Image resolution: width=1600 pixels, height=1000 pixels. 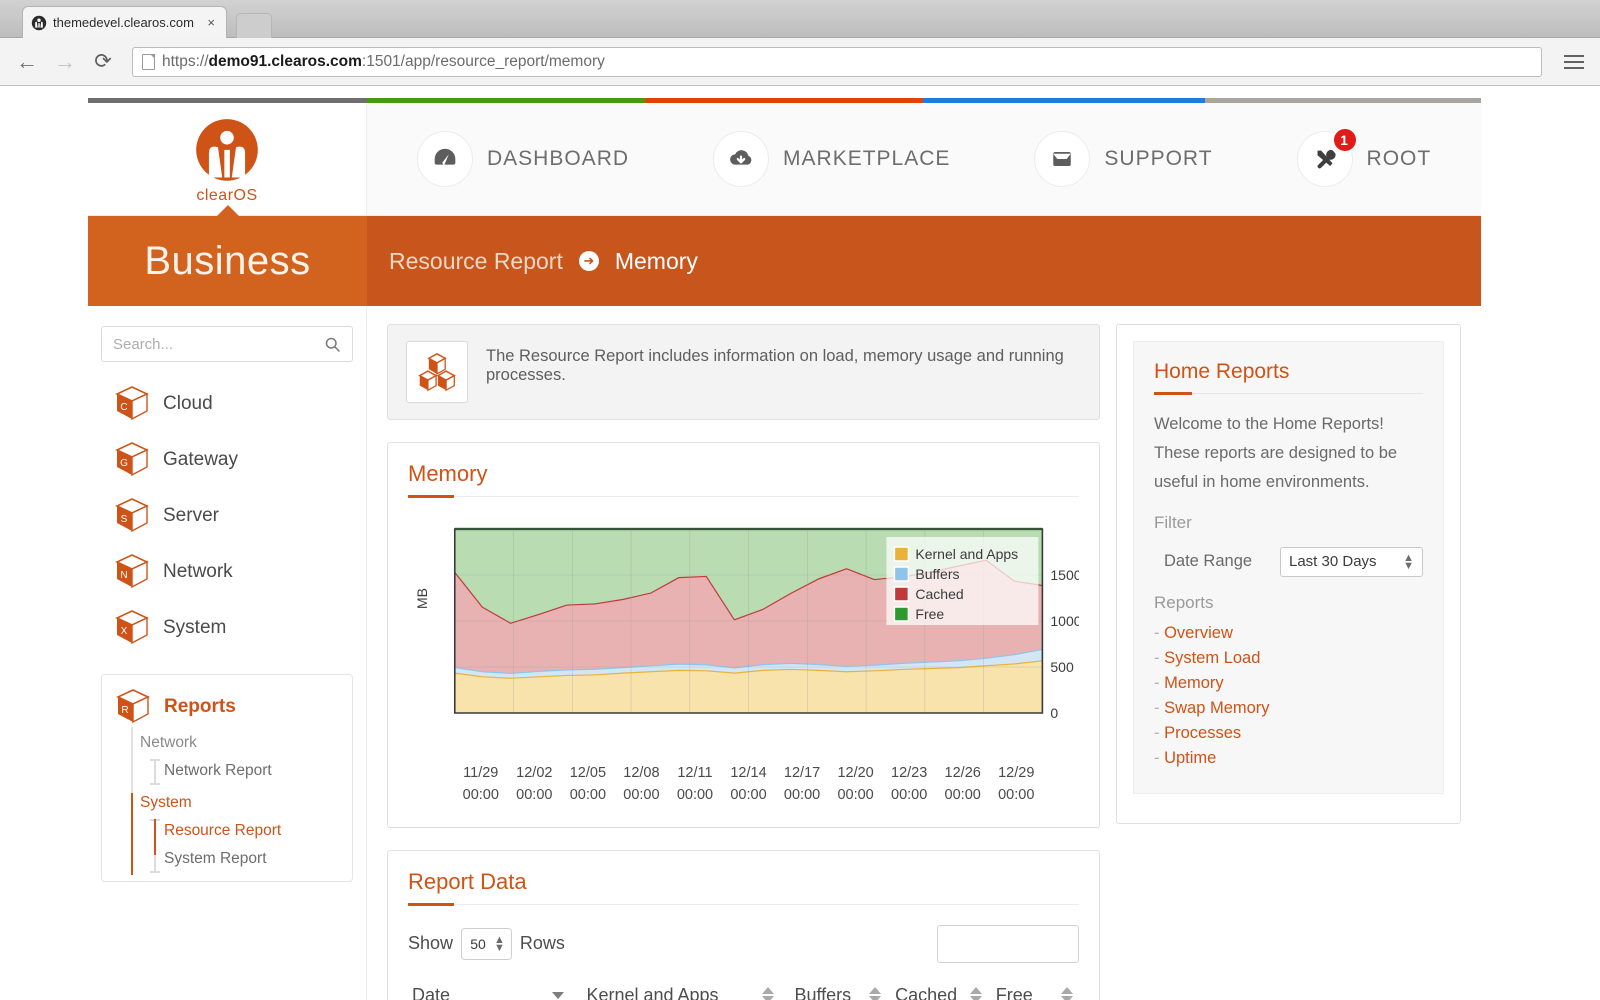 What do you see at coordinates (445, 159) in the screenshot?
I see `gauge-icon` at bounding box center [445, 159].